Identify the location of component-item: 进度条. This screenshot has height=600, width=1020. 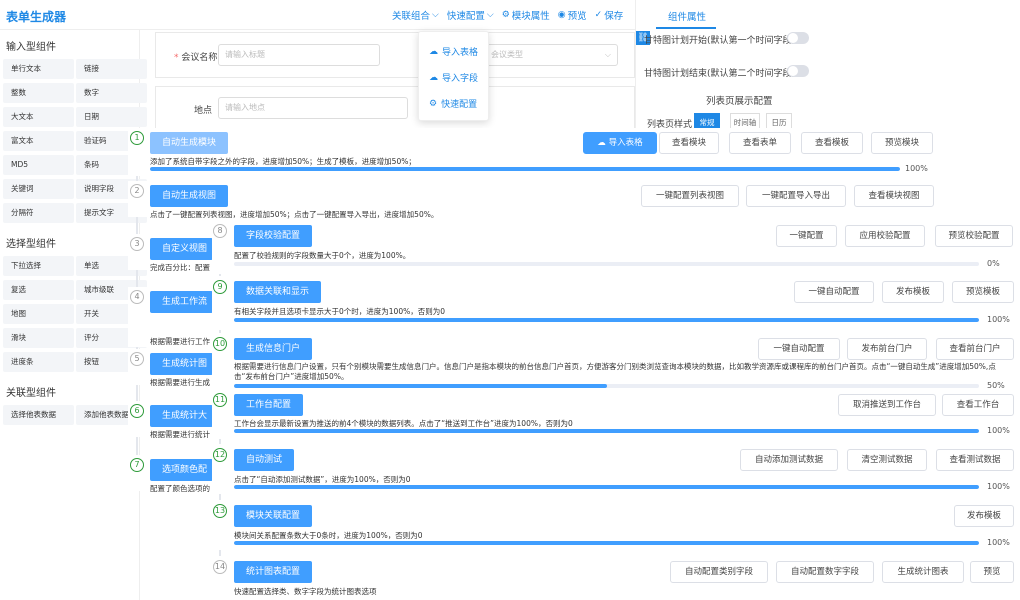
(38, 362).